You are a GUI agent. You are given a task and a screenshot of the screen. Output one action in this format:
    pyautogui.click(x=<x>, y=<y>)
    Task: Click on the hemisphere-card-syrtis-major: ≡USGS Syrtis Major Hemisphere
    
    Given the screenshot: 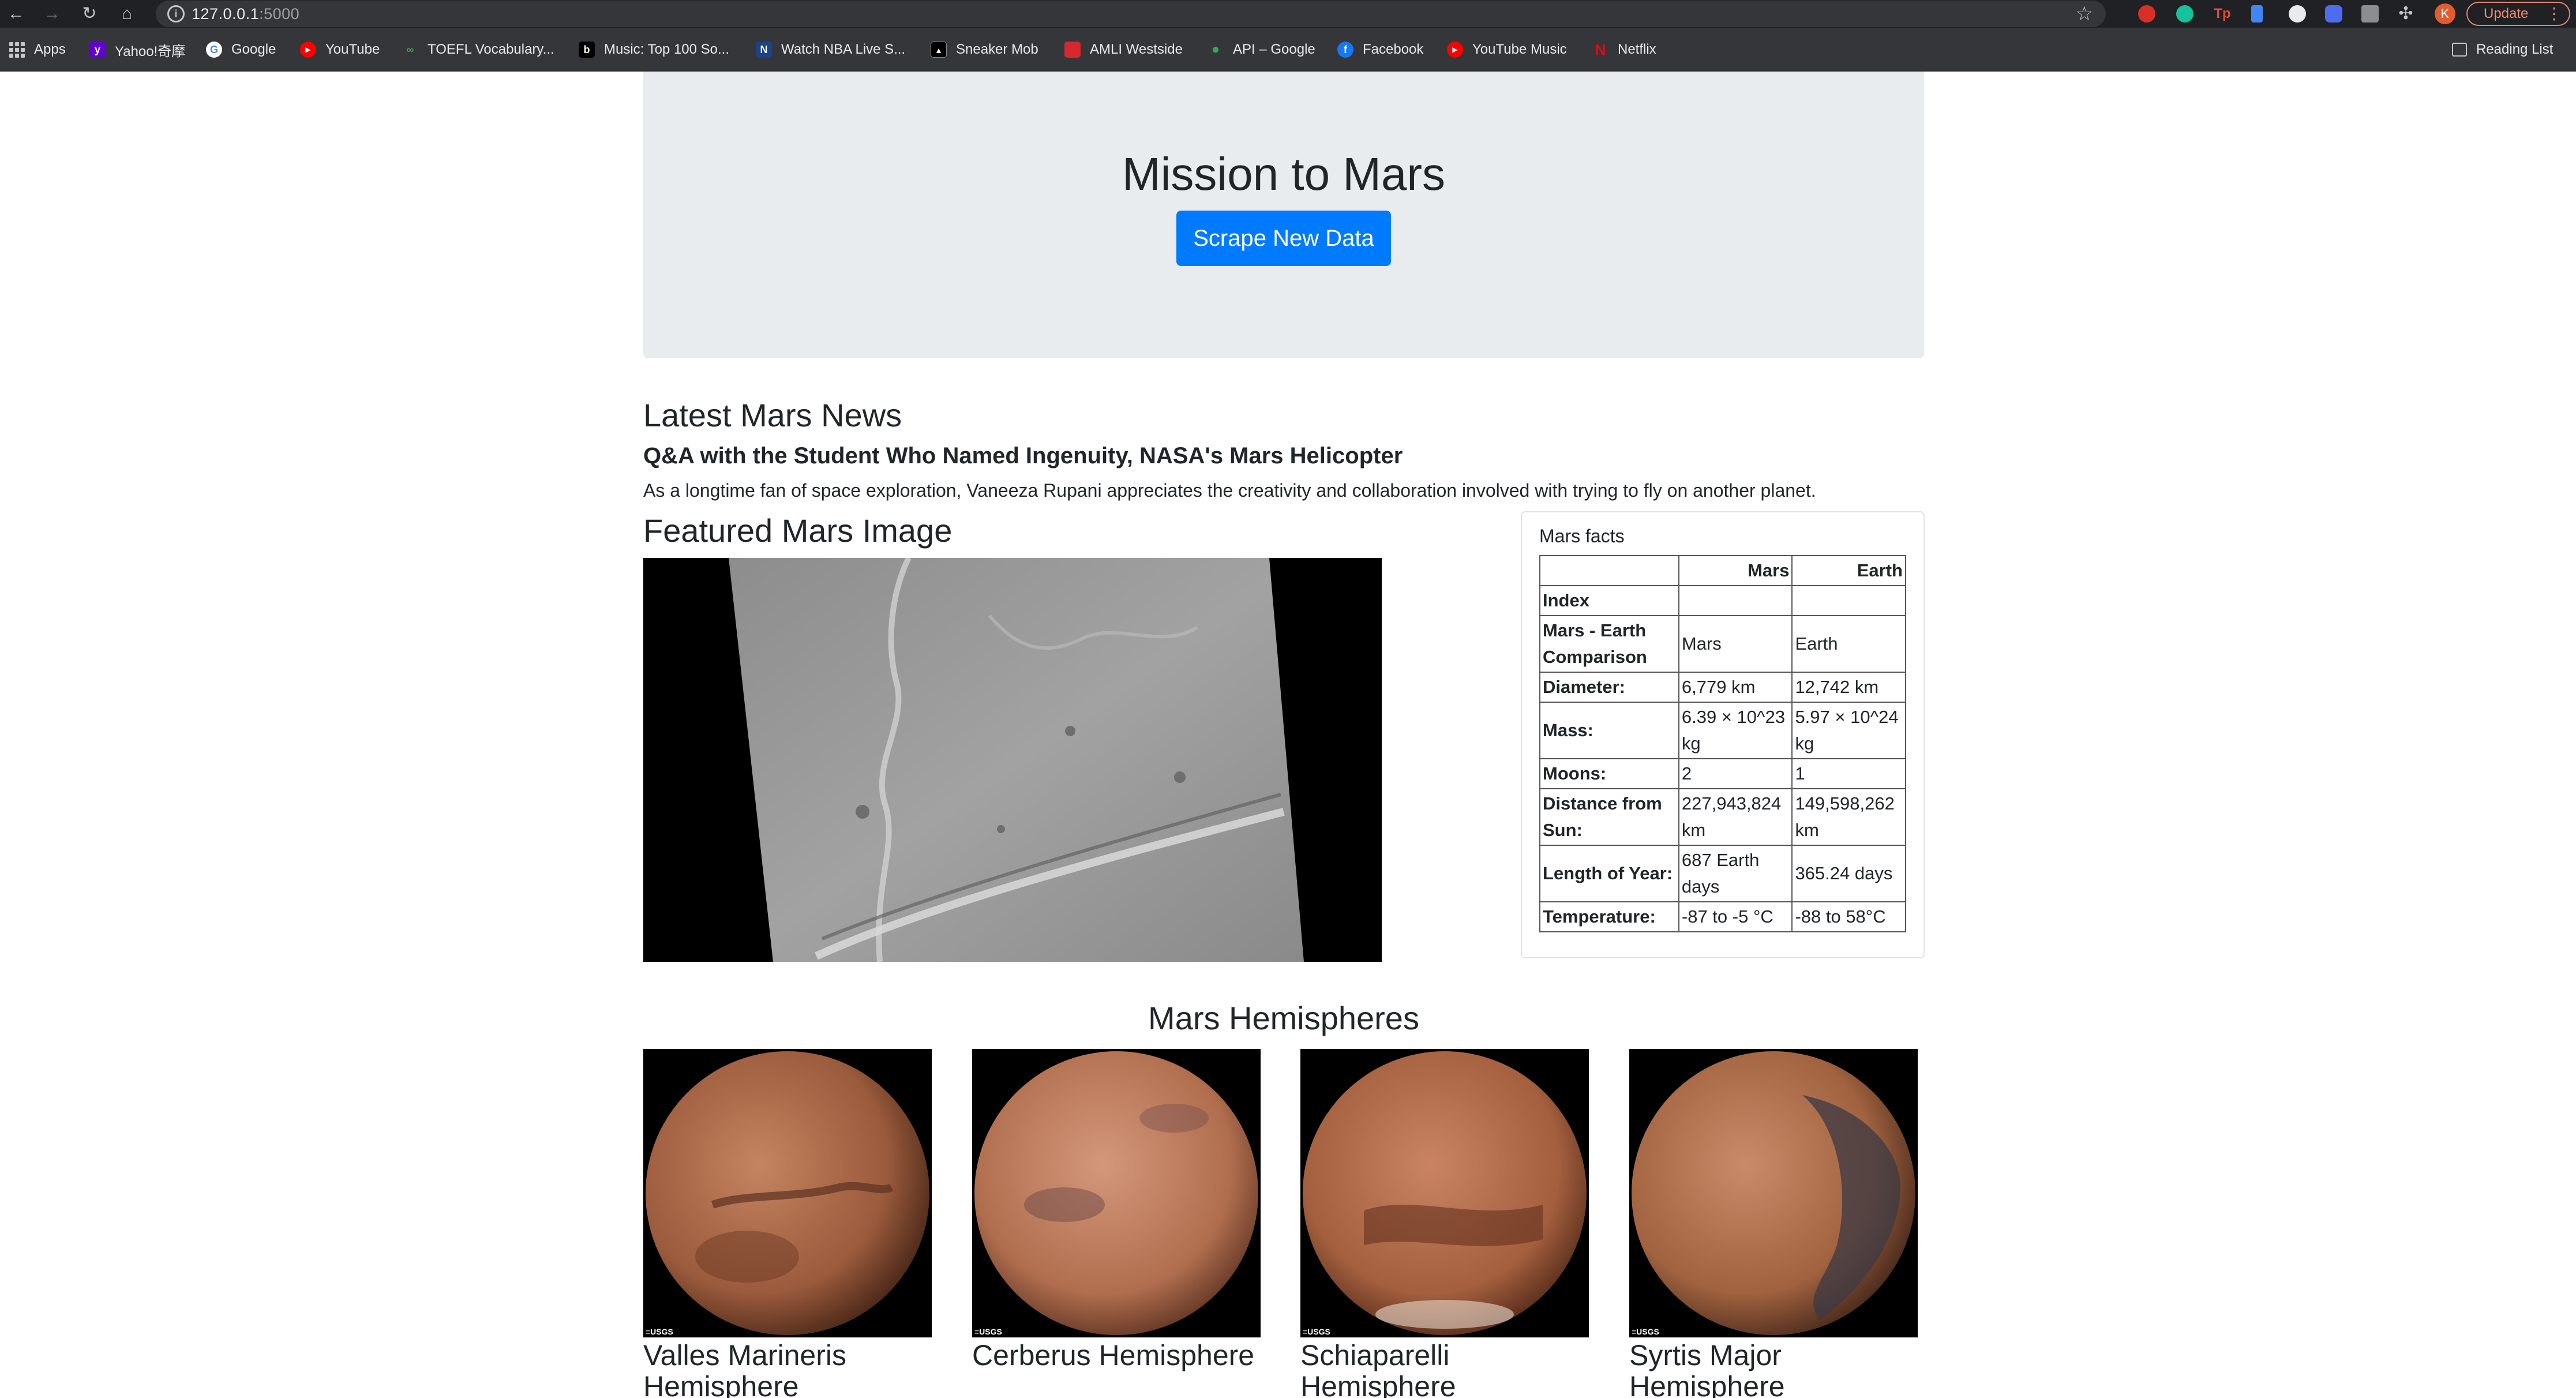 What is the action you would take?
    pyautogui.click(x=1773, y=1223)
    